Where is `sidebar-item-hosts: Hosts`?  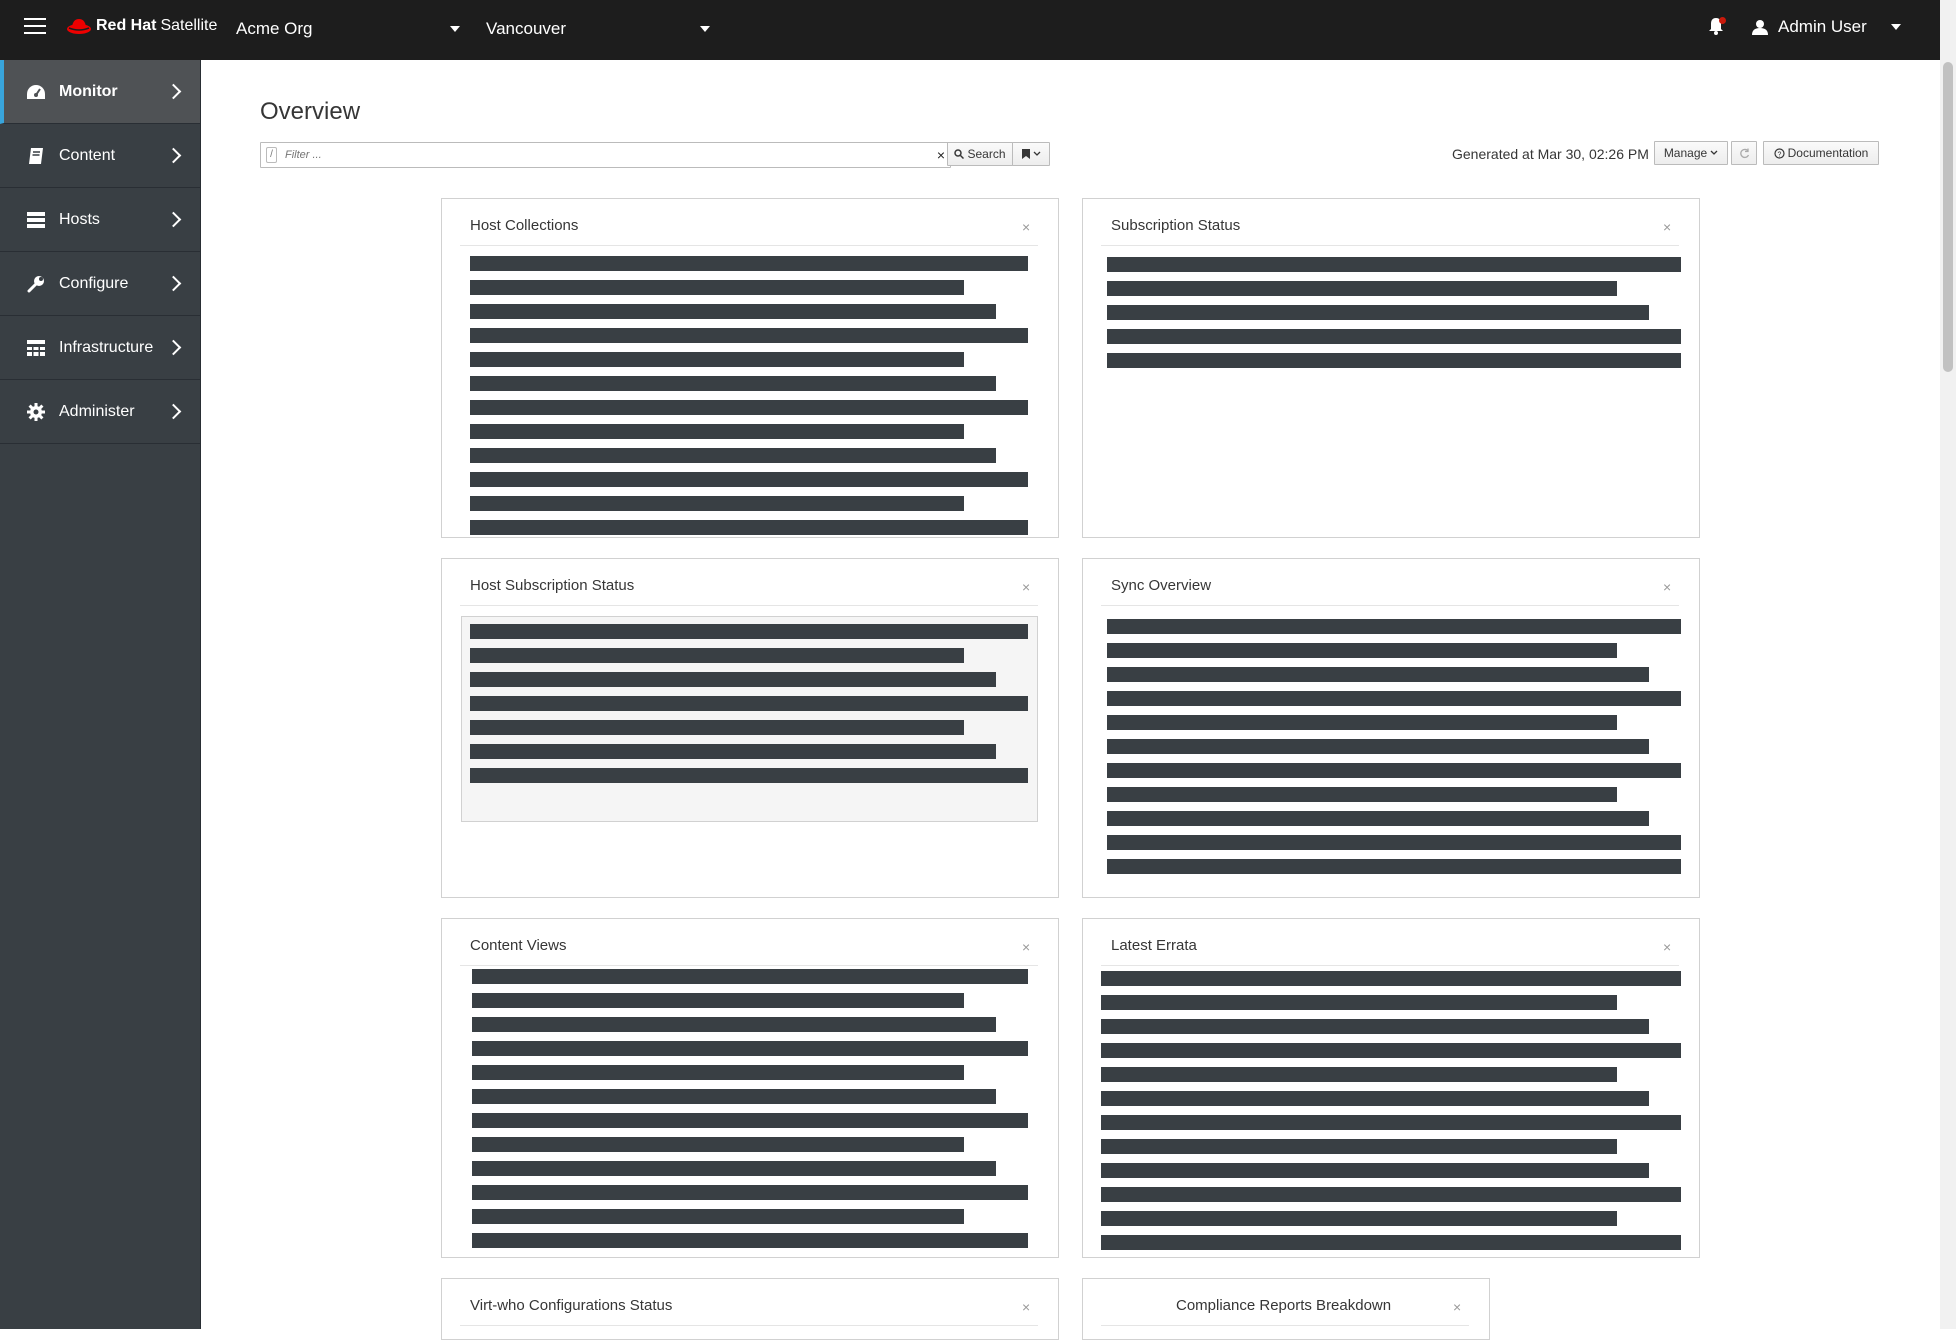 sidebar-item-hosts: Hosts is located at coordinates (100, 220).